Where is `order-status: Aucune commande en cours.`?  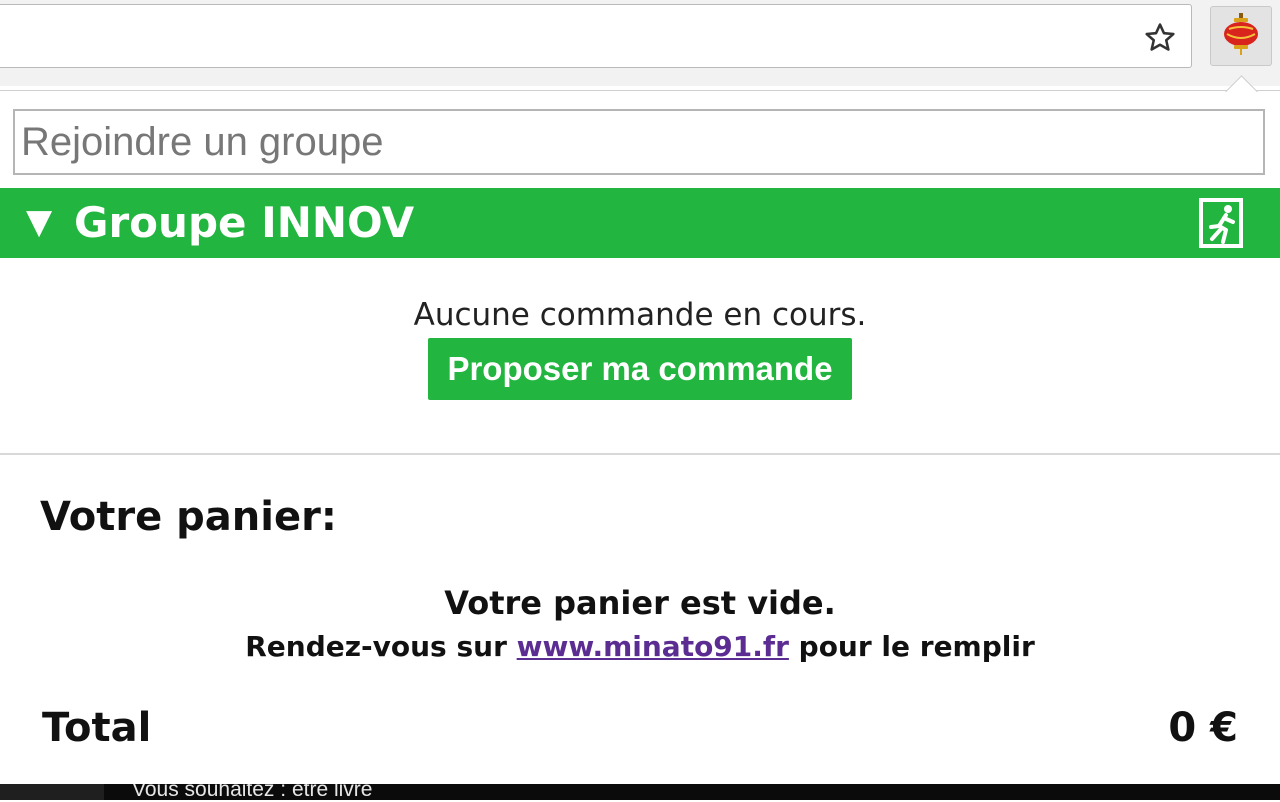
order-status: Aucune commande en cours. is located at coordinates (640, 315).